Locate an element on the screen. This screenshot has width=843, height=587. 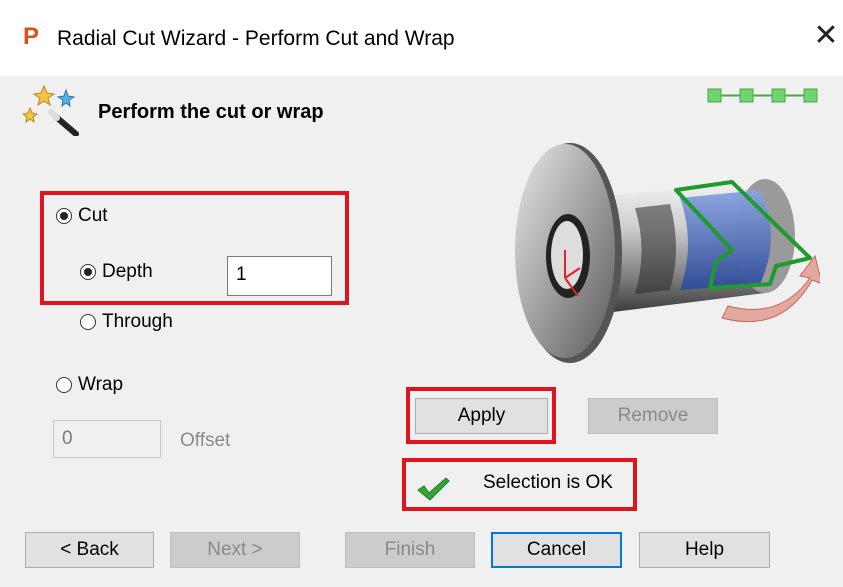
window-title: Radial Cut Wizard - Perform Cut and Wrap is located at coordinates (256, 38).